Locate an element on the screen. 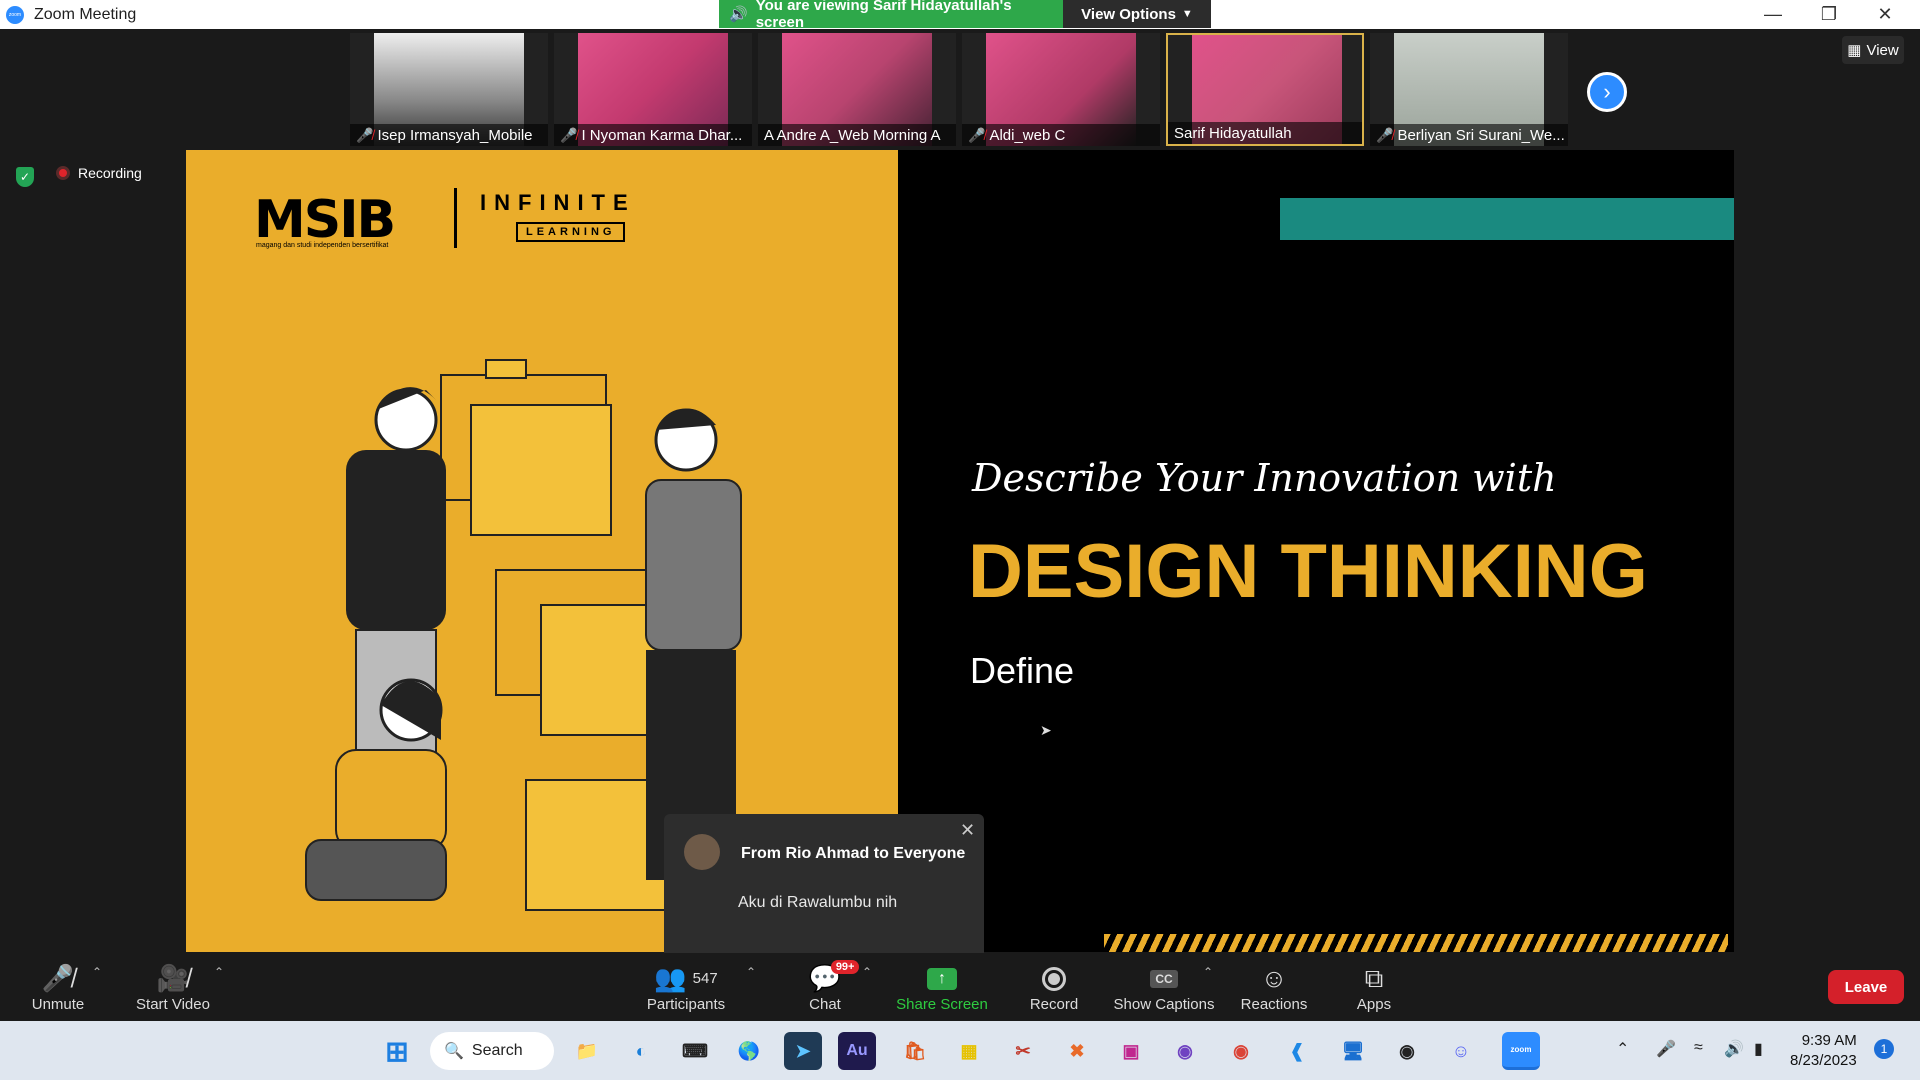  avatar is located at coordinates (702, 852).